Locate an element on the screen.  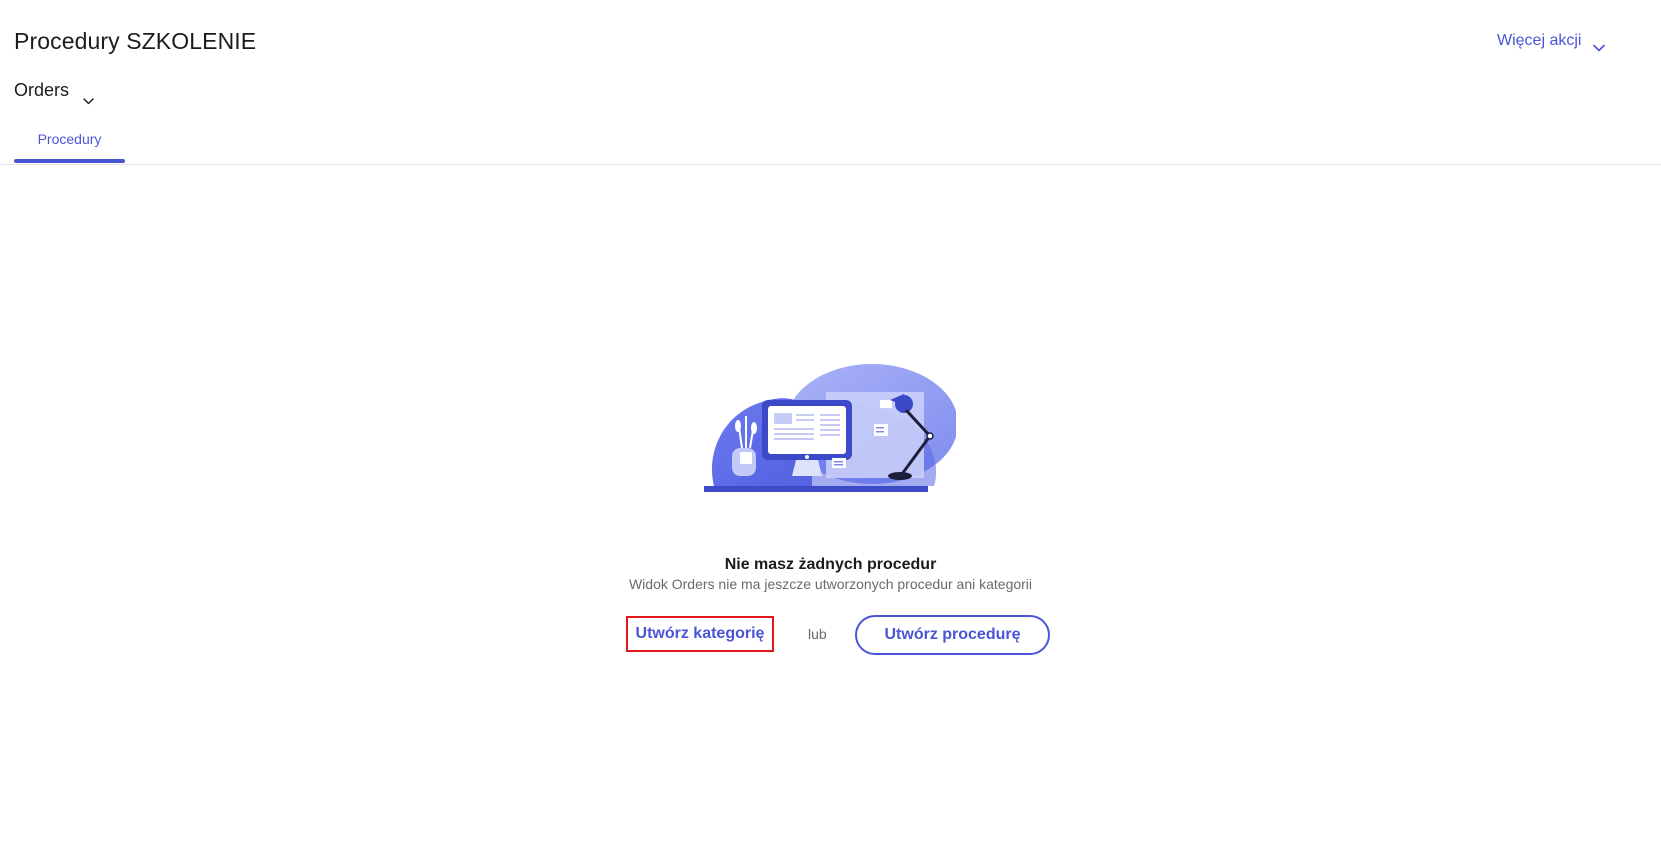
active-tab-indicator is located at coordinates (69, 161).